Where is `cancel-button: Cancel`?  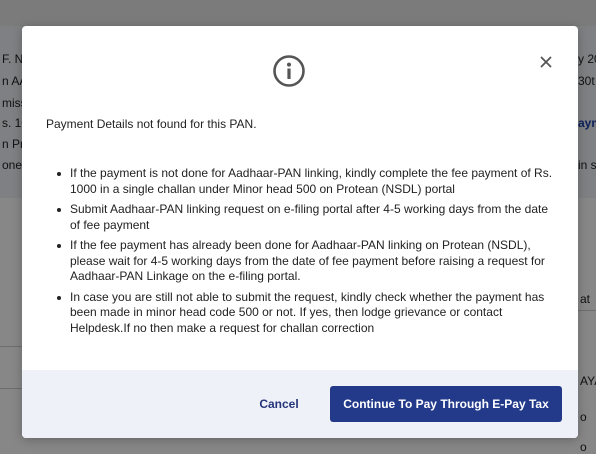
cancel-button: Cancel is located at coordinates (279, 404).